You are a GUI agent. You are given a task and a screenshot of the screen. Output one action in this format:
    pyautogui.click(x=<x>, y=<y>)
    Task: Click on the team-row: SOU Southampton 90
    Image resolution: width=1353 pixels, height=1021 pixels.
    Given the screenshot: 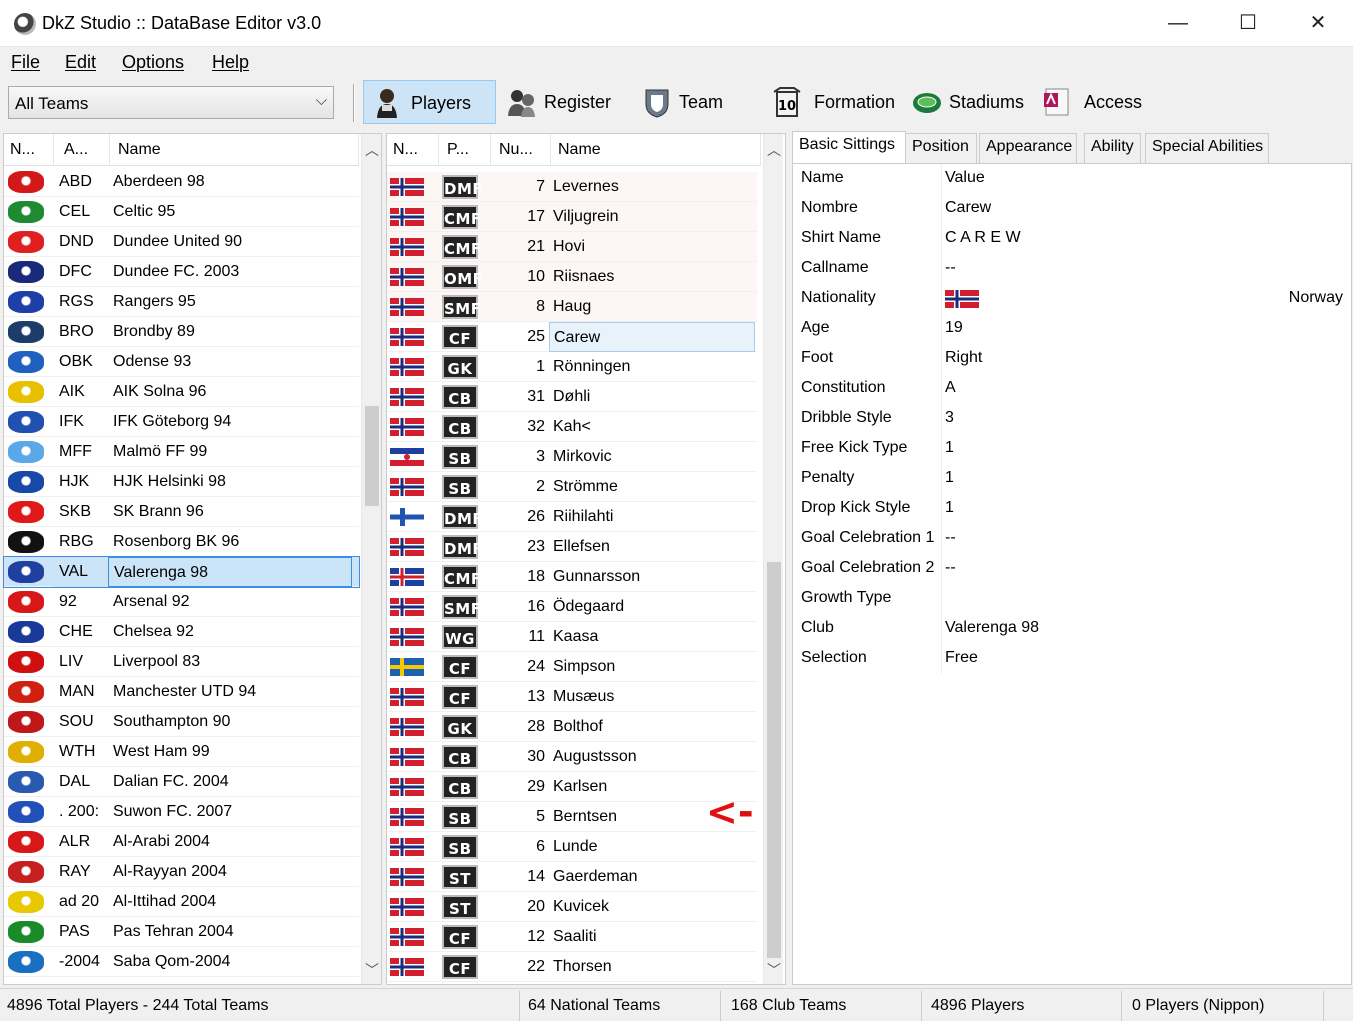 What is the action you would take?
    pyautogui.click(x=181, y=722)
    